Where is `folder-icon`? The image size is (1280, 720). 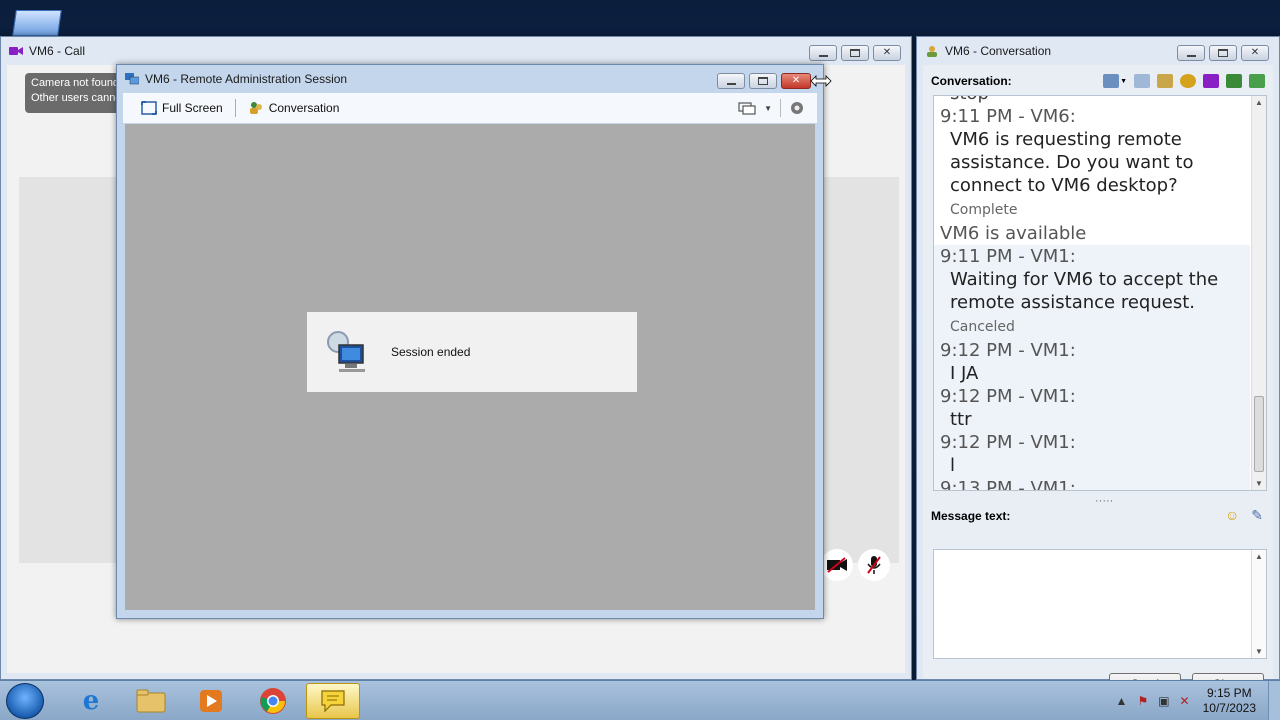
folder-icon is located at coordinates (151, 701).